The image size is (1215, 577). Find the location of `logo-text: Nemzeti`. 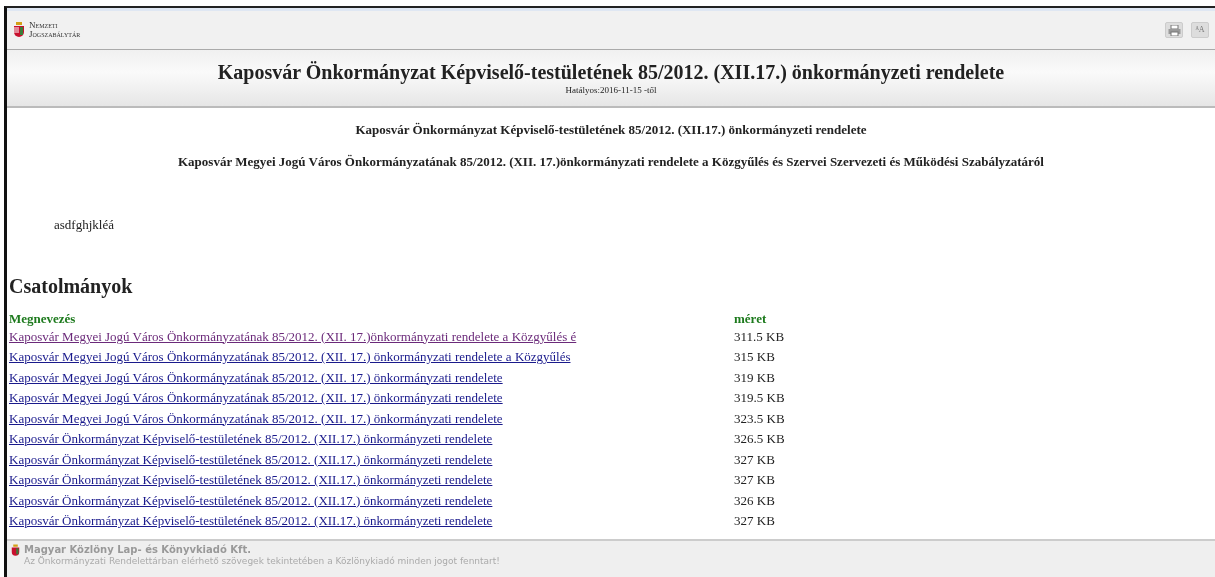

logo-text: Nemzeti is located at coordinates (44, 25).